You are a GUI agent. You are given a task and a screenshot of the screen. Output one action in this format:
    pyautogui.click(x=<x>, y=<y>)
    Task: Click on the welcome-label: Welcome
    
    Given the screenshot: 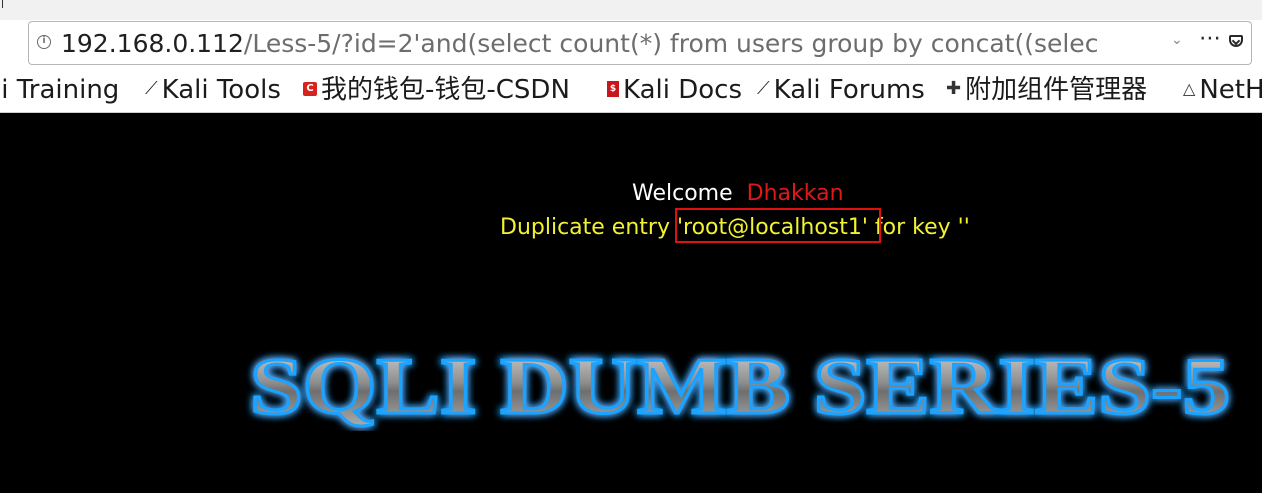 What is the action you would take?
    pyautogui.click(x=682, y=193)
    